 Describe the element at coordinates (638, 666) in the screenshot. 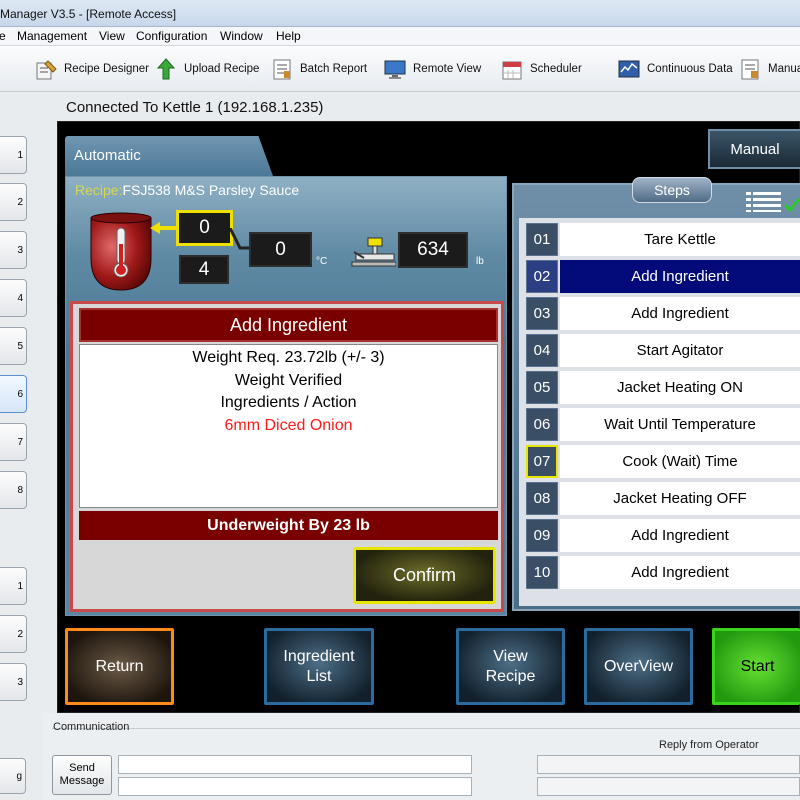

I see `overview-button: OverView` at that location.